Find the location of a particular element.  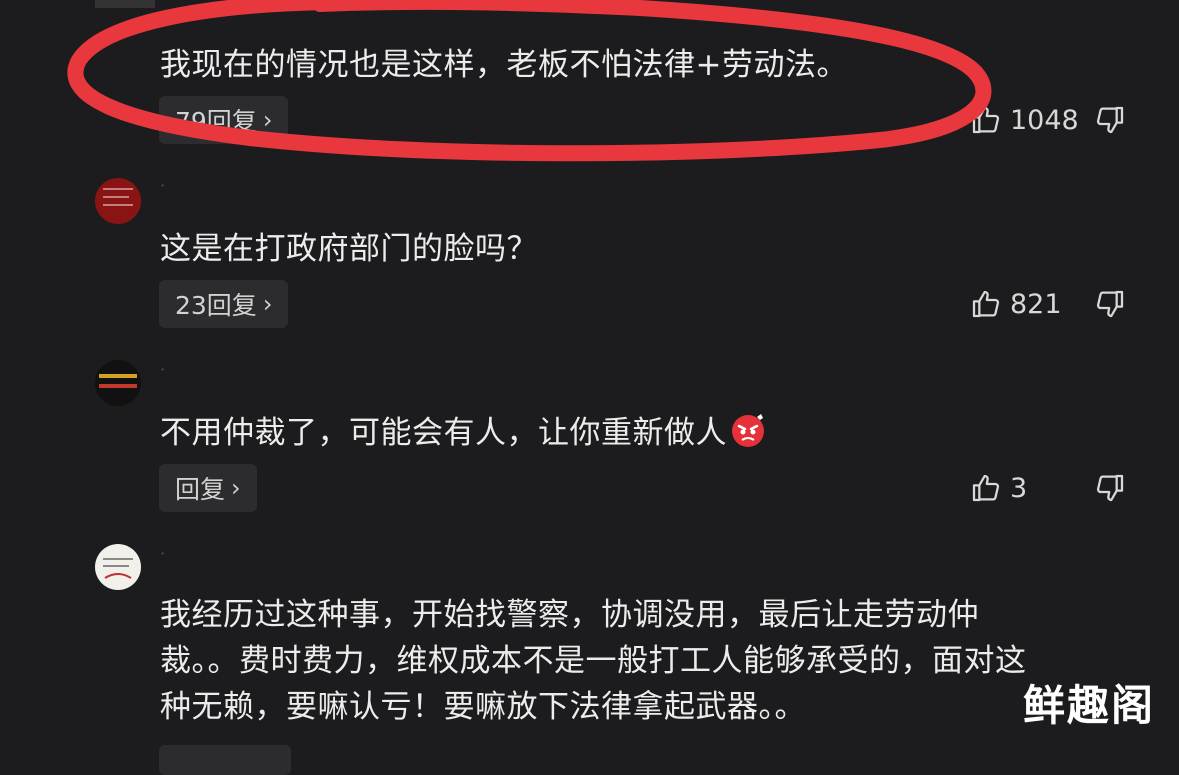

comment-text: 这是在打政府部门的脸吗？ is located at coordinates (349, 249).